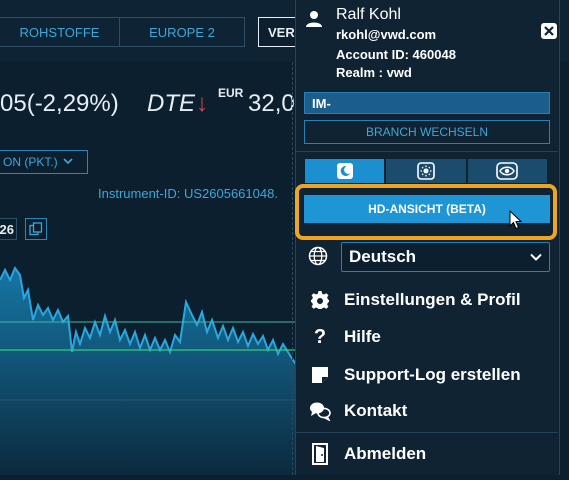 The image size is (569, 480). Describe the element at coordinates (368, 14) in the screenshot. I see `user-name: Ralf Kohl` at that location.